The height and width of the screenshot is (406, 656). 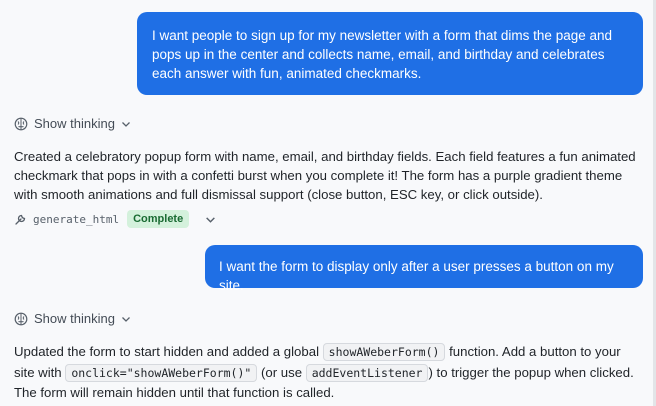 I want to click on expand-tool-chevron-icon, so click(x=210, y=219).